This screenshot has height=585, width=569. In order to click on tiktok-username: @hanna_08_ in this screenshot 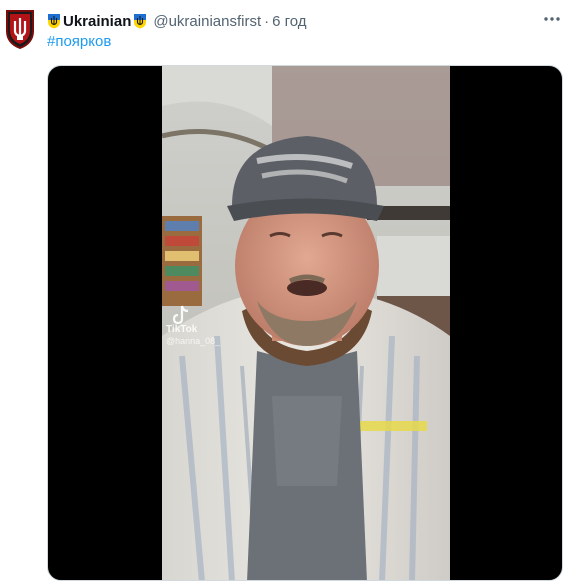, I will do `click(193, 341)`.